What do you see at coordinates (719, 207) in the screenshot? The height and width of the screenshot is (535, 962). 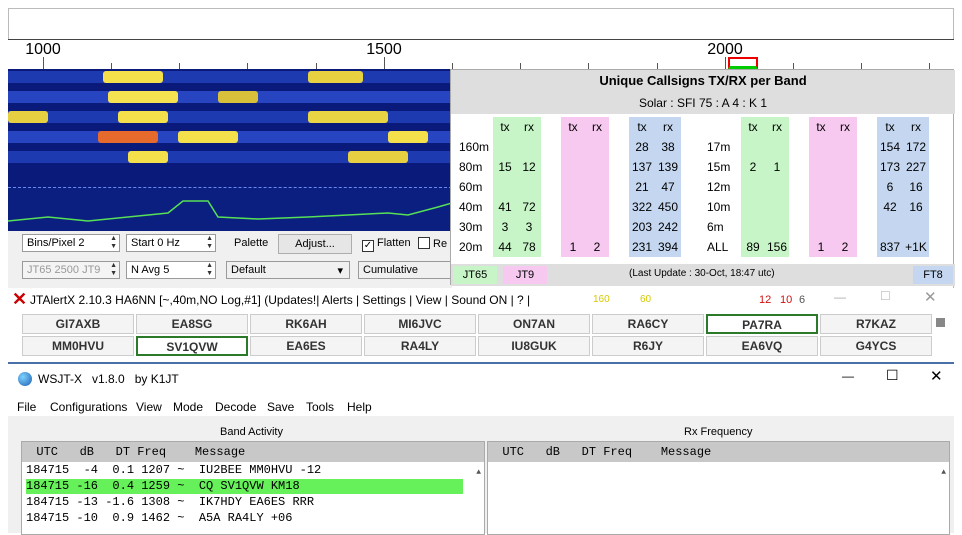 I see `table-cell: 10m` at bounding box center [719, 207].